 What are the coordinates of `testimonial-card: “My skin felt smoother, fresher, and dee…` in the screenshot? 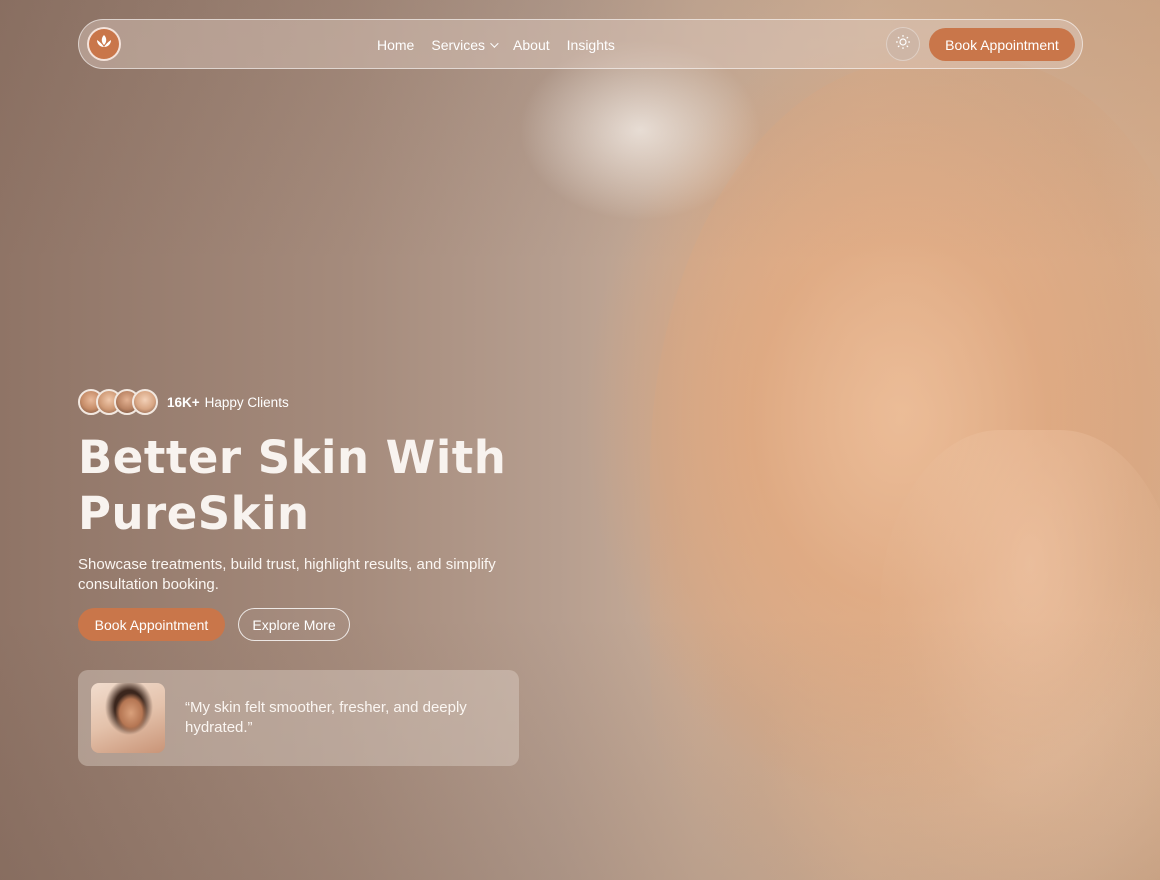 It's located at (298, 718).